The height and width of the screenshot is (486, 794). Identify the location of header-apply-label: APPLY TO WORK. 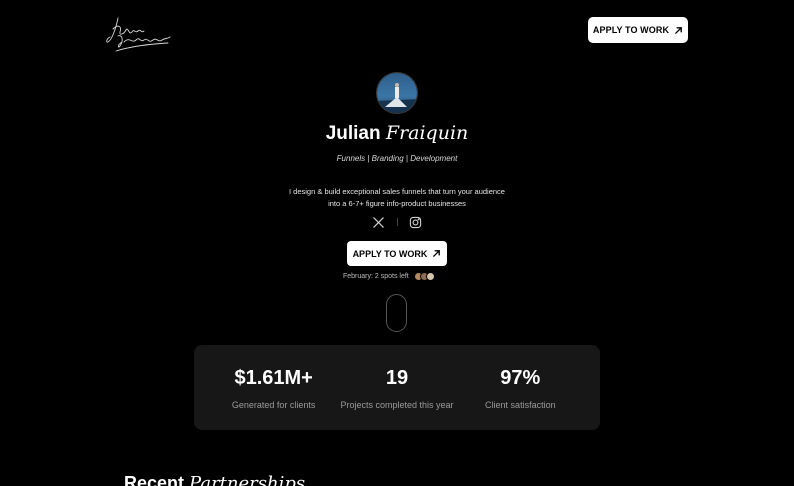
(631, 30).